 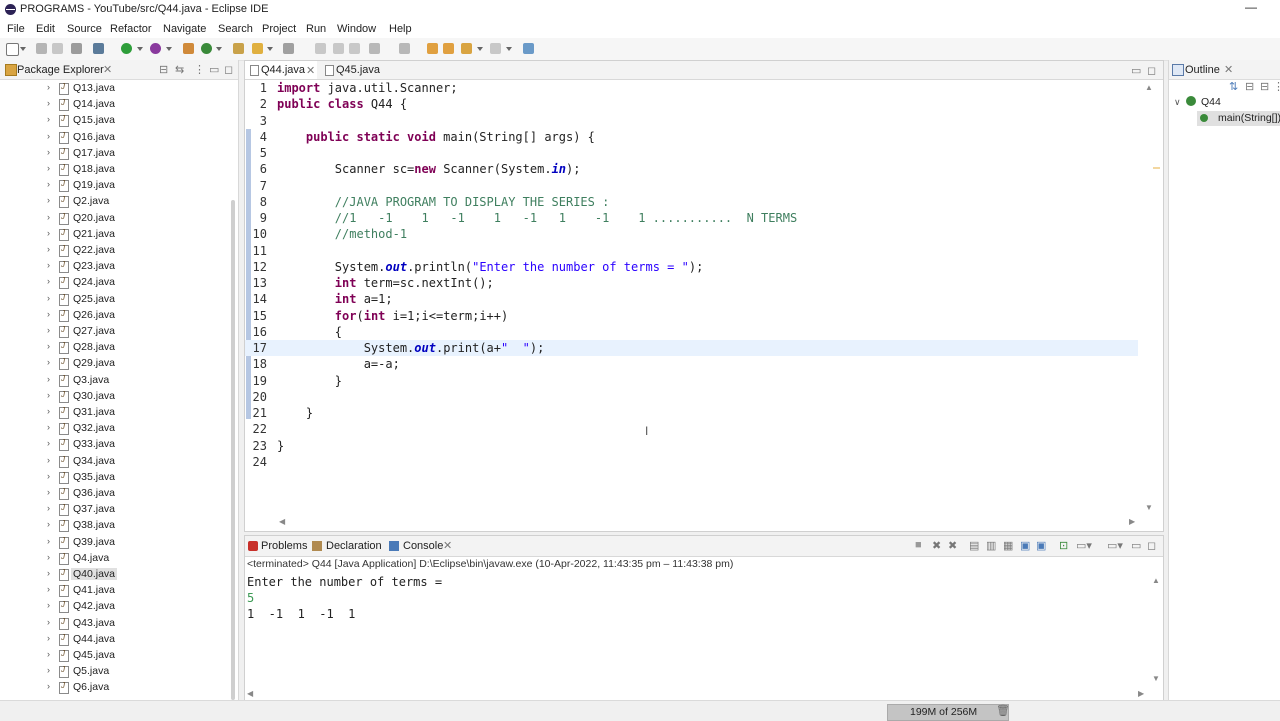 I want to click on package-tree-item: › Q21.java, so click(x=113, y=234).